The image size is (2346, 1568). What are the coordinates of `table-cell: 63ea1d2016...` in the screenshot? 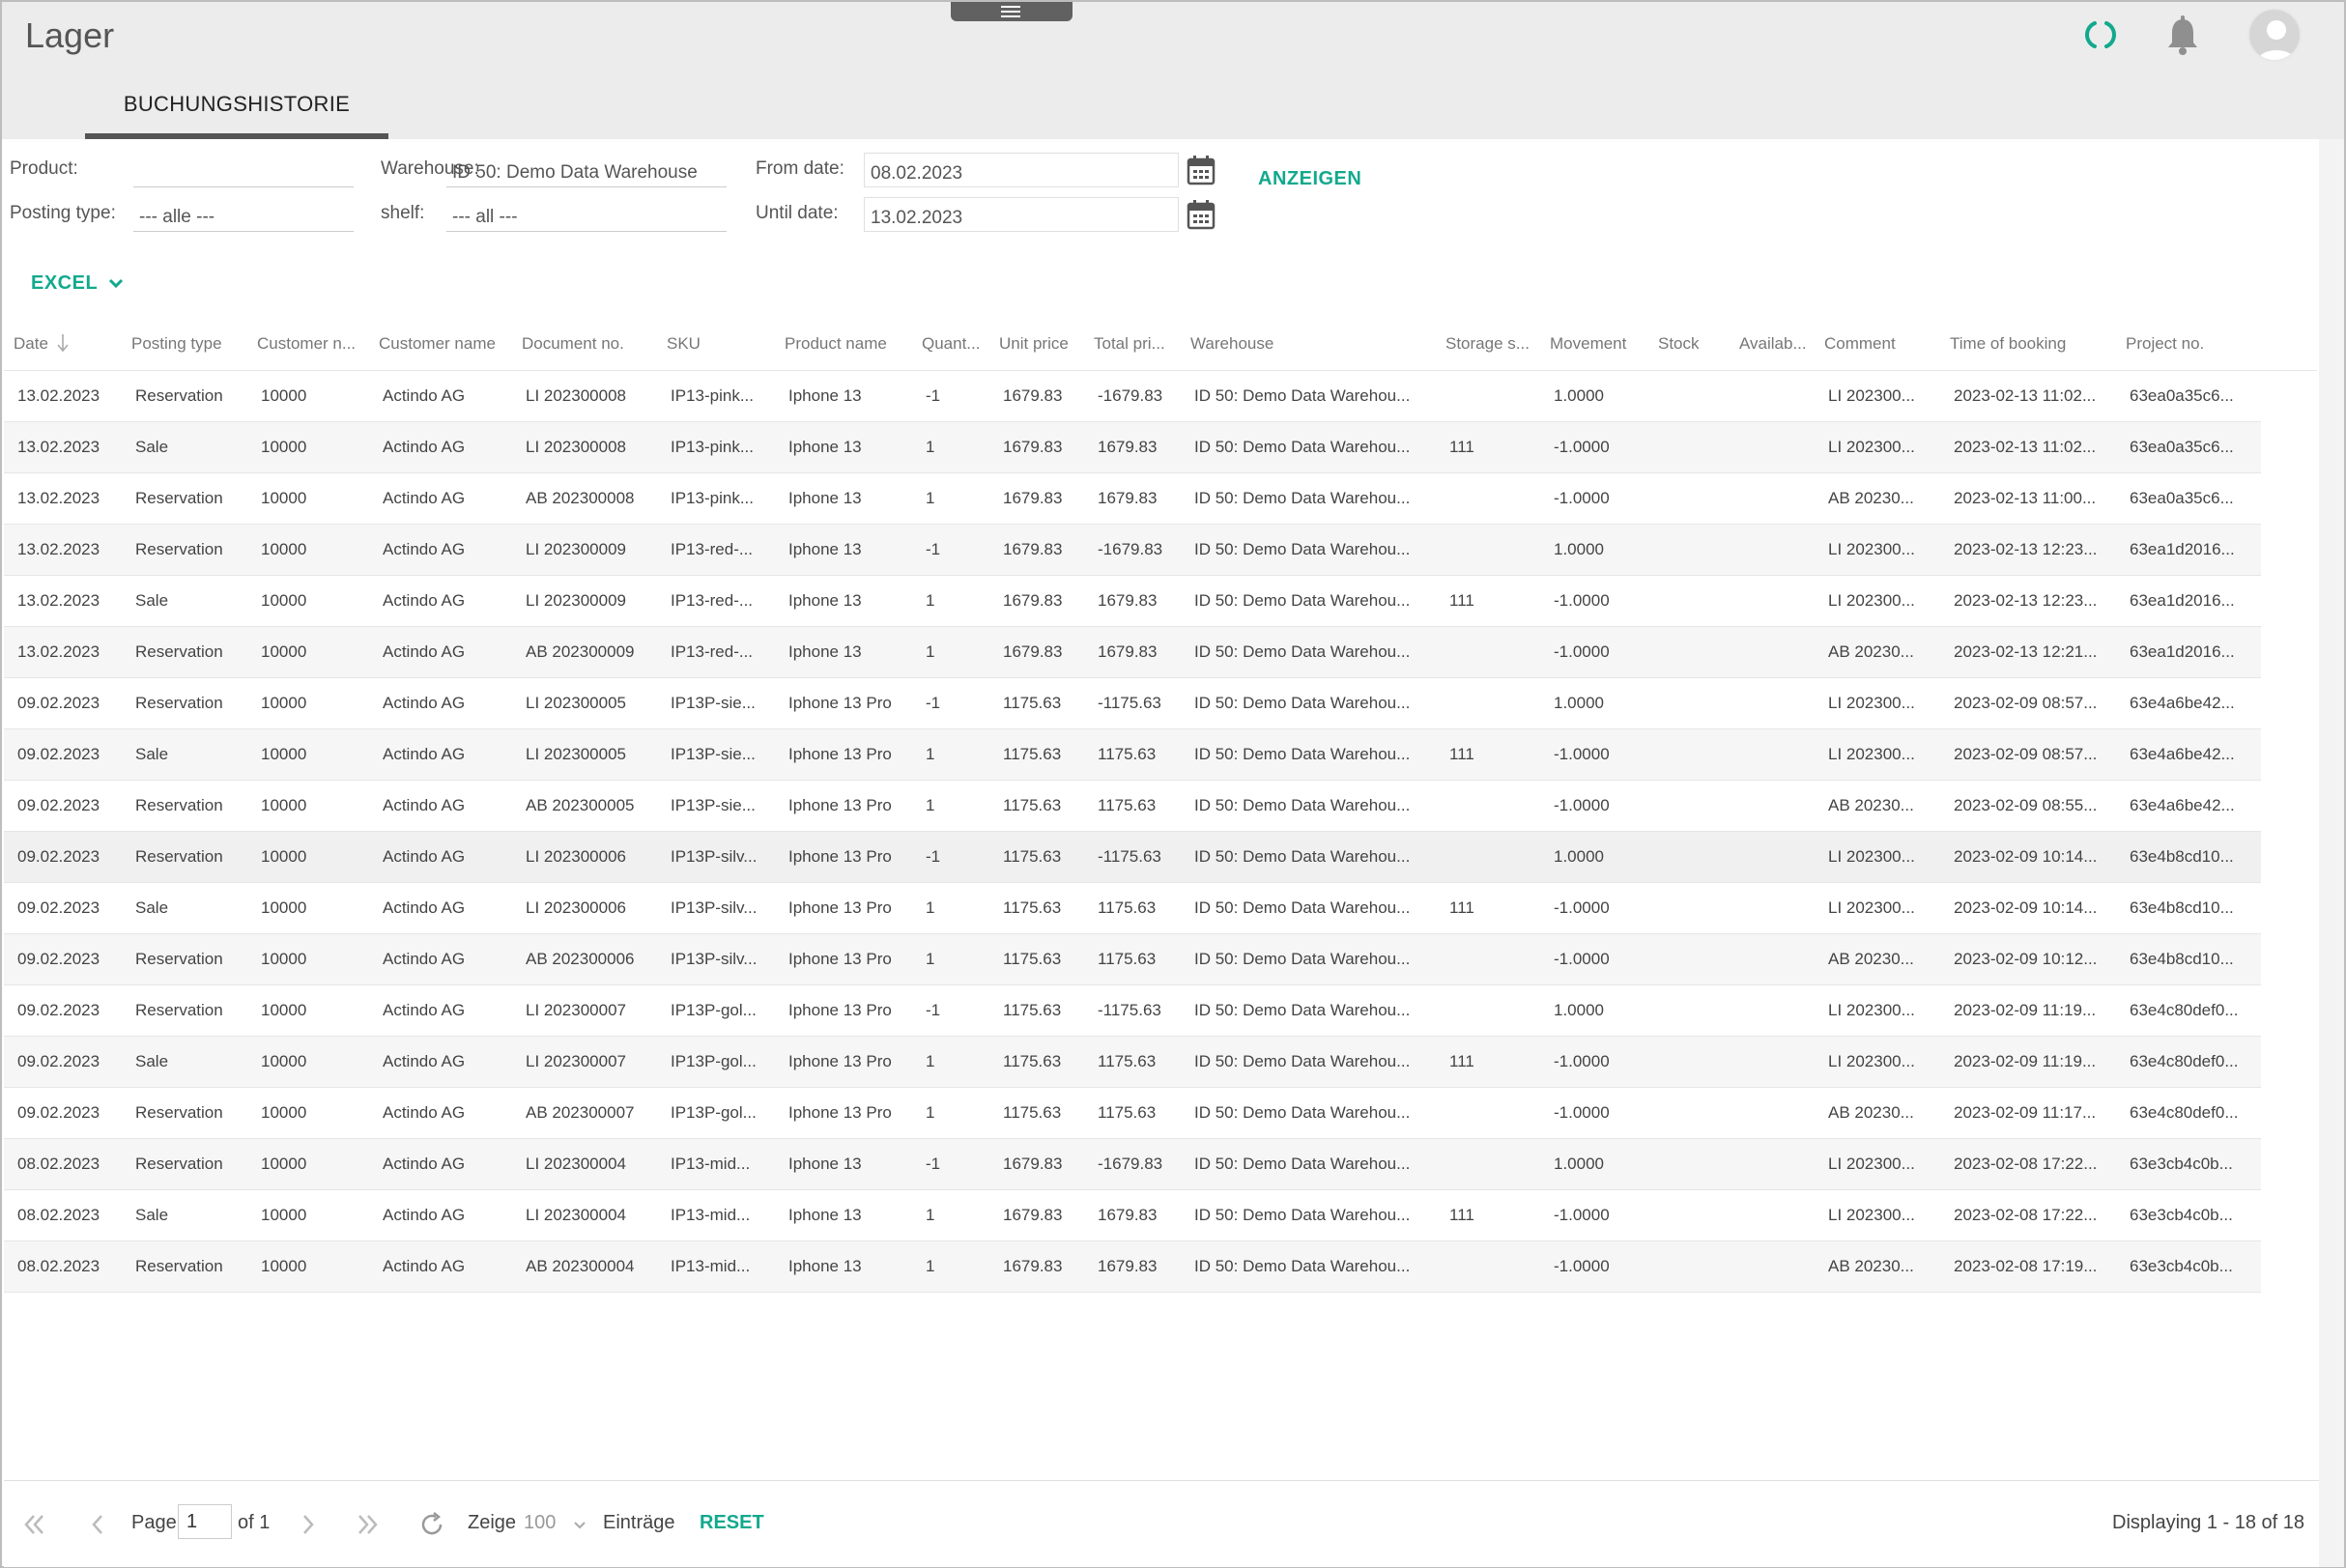 It's located at (2182, 549).